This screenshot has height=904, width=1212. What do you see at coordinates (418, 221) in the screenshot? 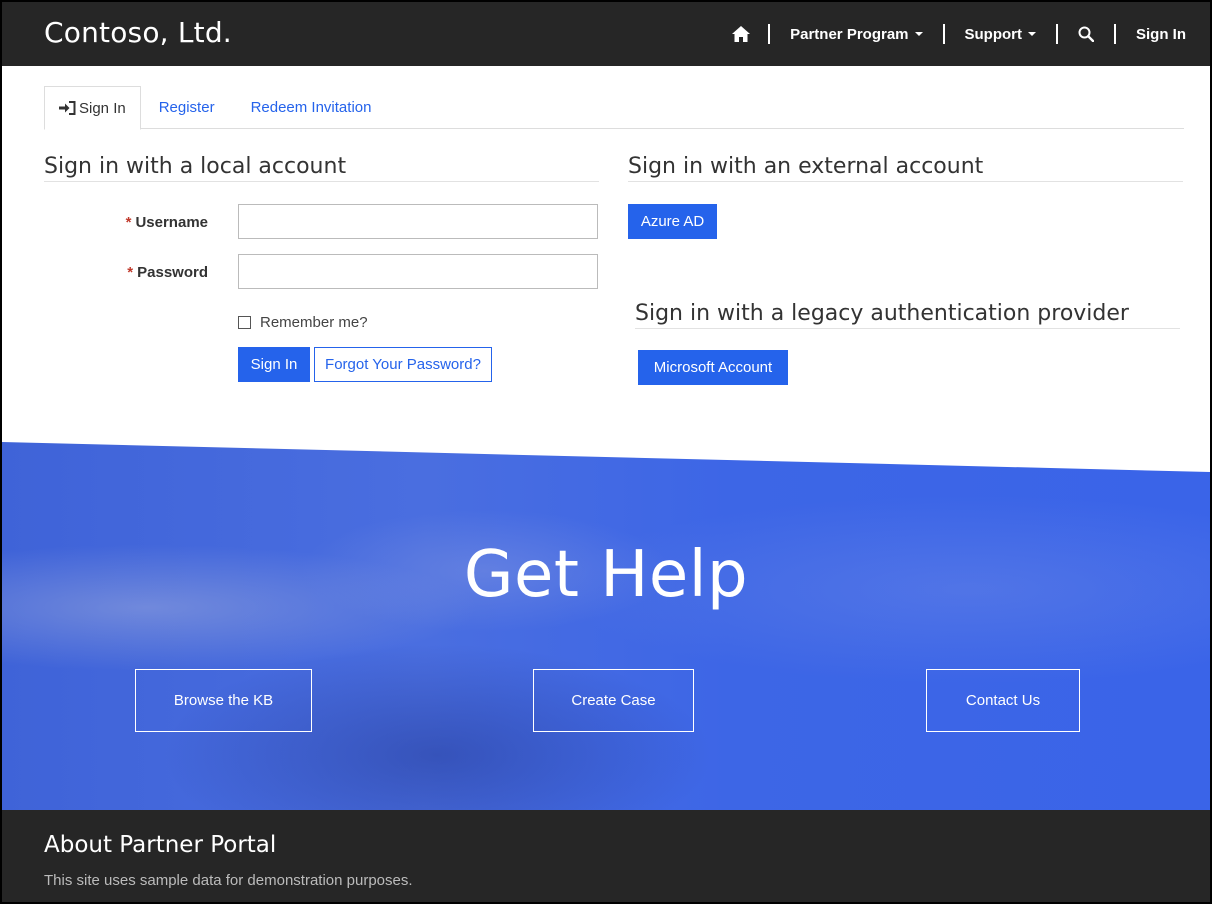
I see `username-input` at bounding box center [418, 221].